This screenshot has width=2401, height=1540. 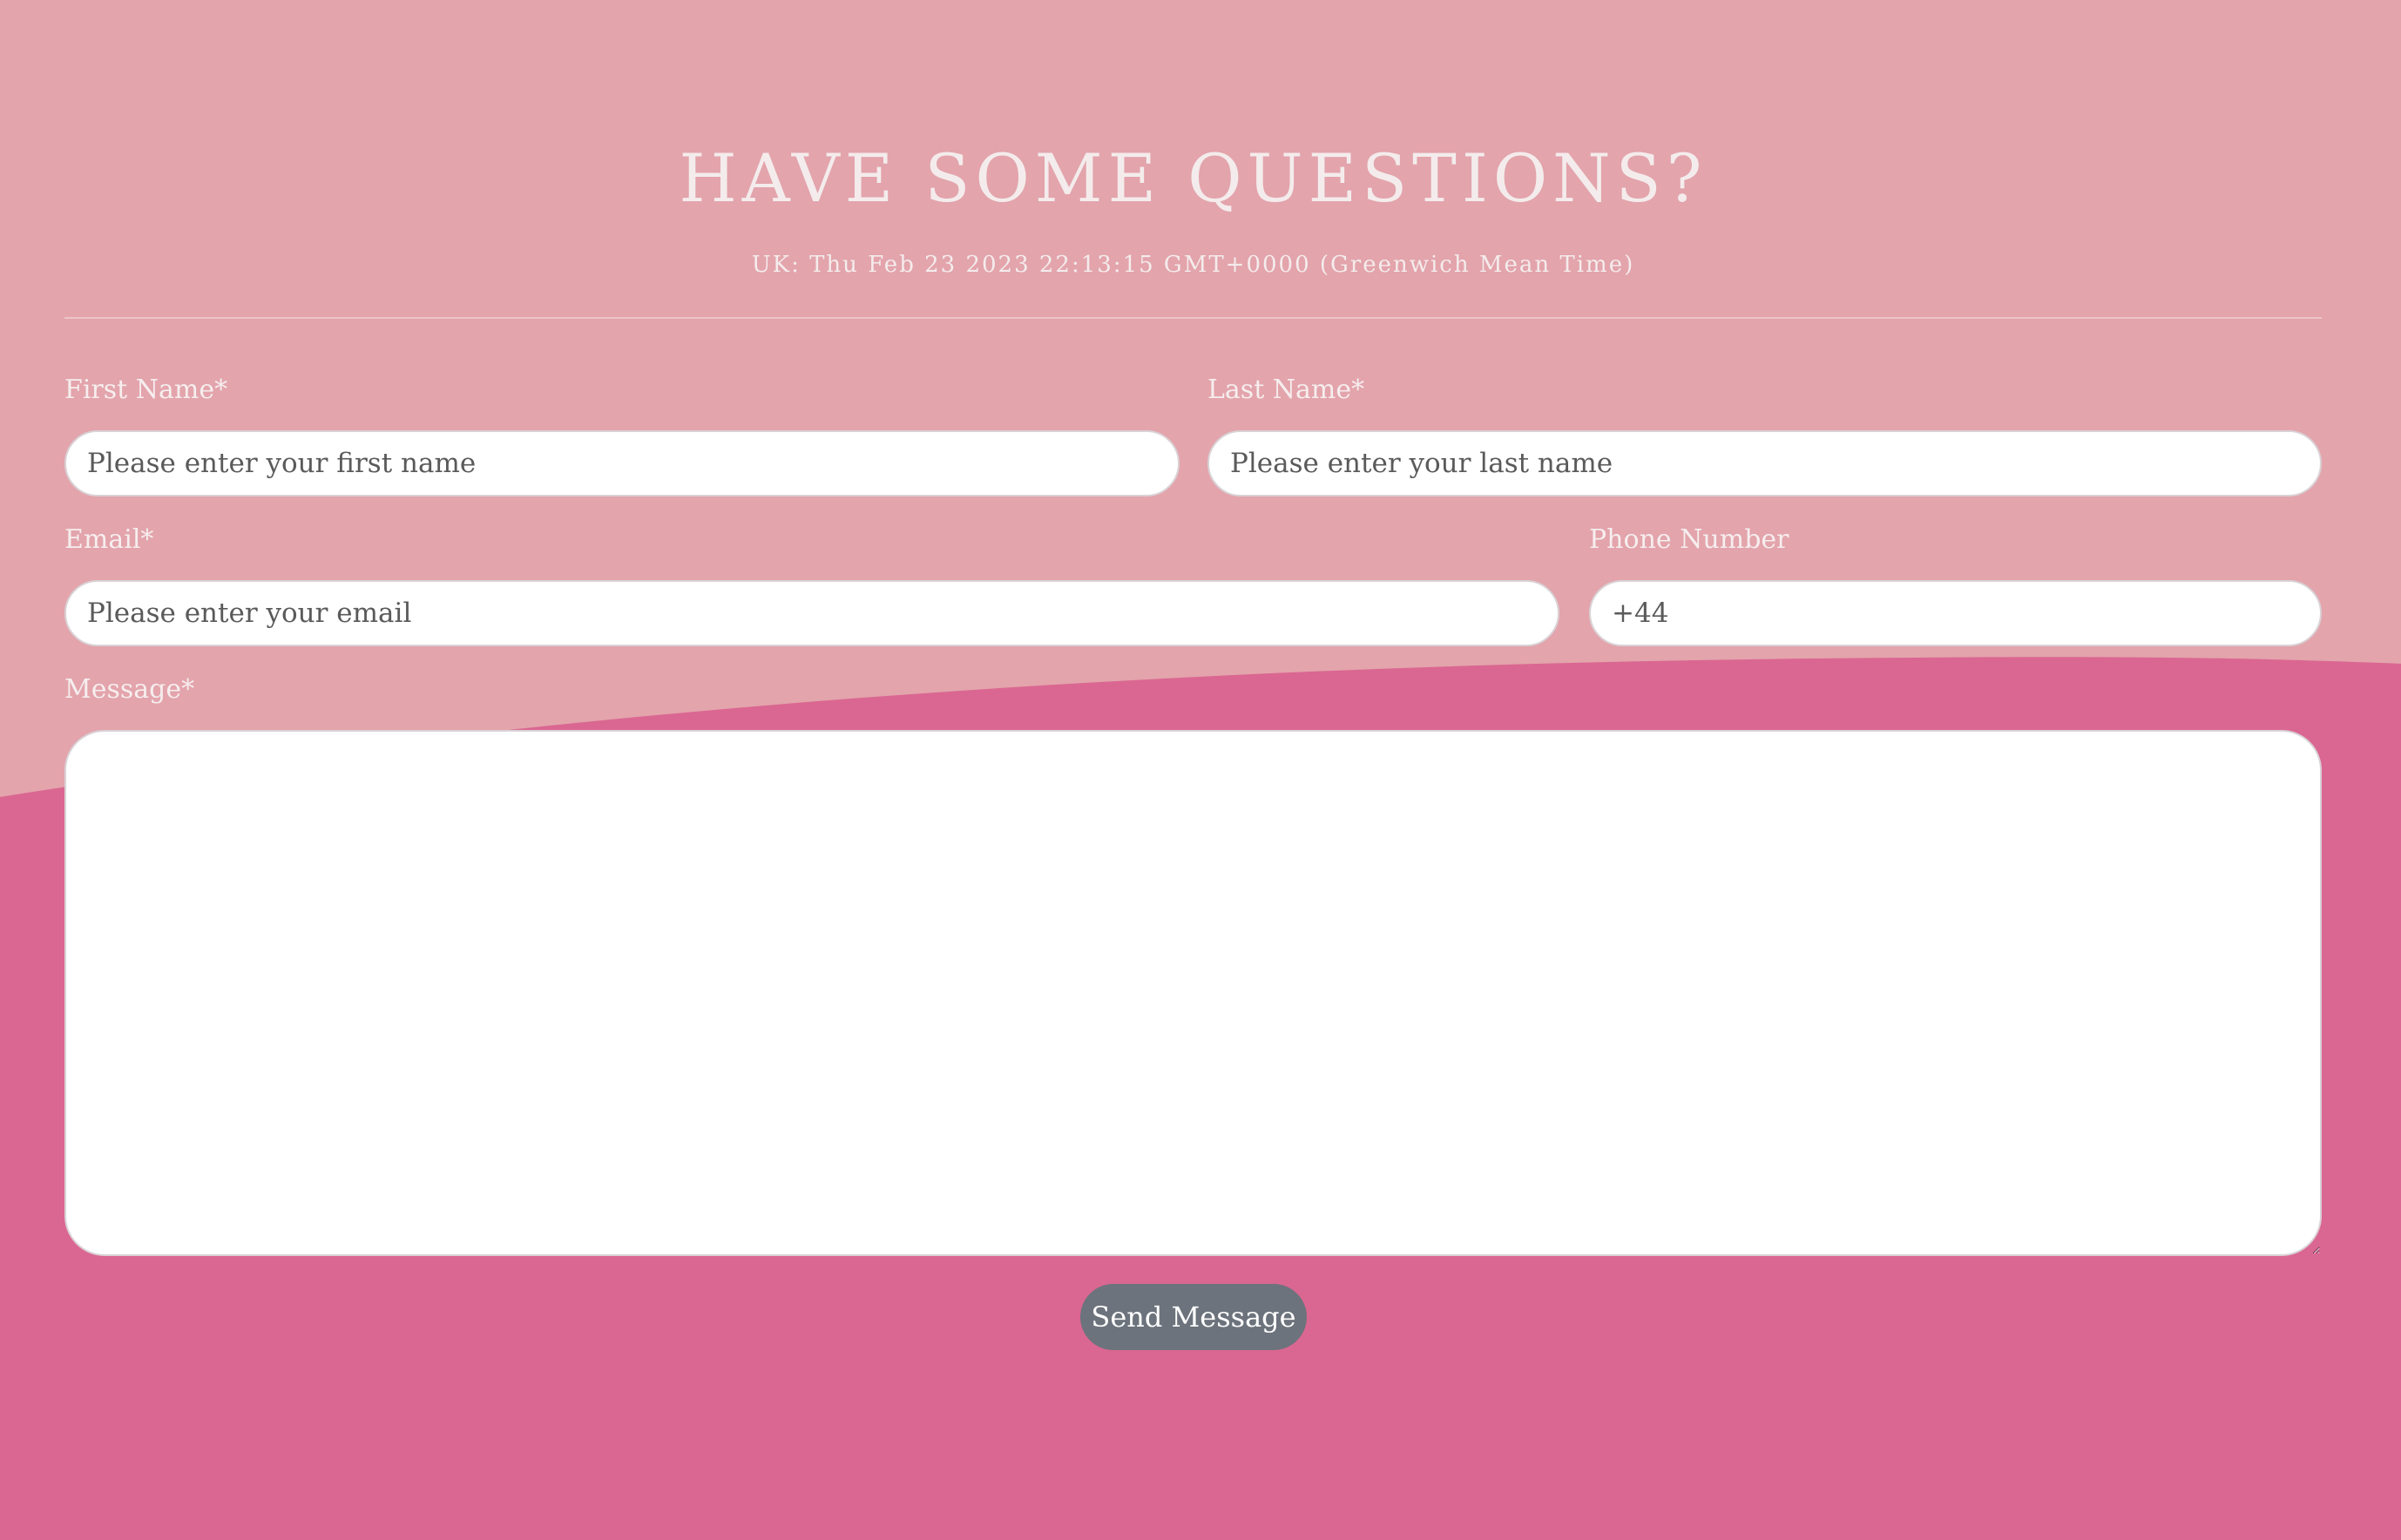 What do you see at coordinates (1689, 539) in the screenshot?
I see `phone-label: Phone Number` at bounding box center [1689, 539].